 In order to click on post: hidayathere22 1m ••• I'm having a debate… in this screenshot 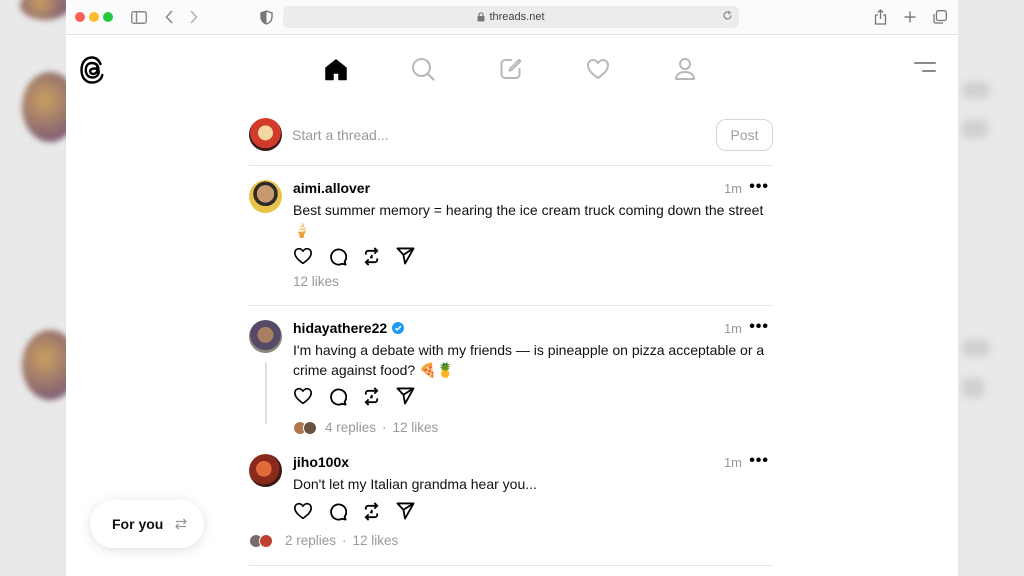, I will do `click(511, 381)`.